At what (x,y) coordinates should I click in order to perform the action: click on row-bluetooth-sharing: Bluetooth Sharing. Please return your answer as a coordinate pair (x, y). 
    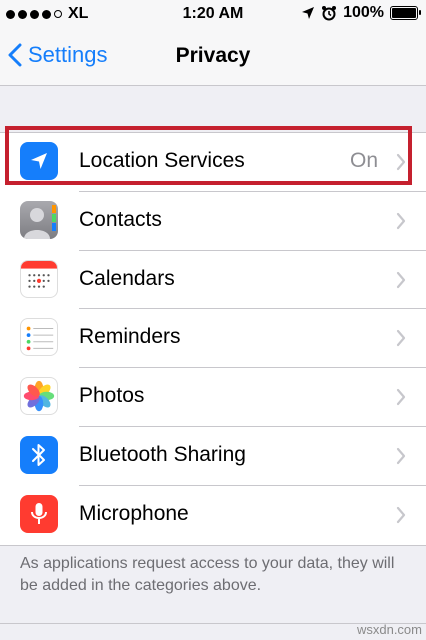
    Looking at the image, I should click on (213, 456).